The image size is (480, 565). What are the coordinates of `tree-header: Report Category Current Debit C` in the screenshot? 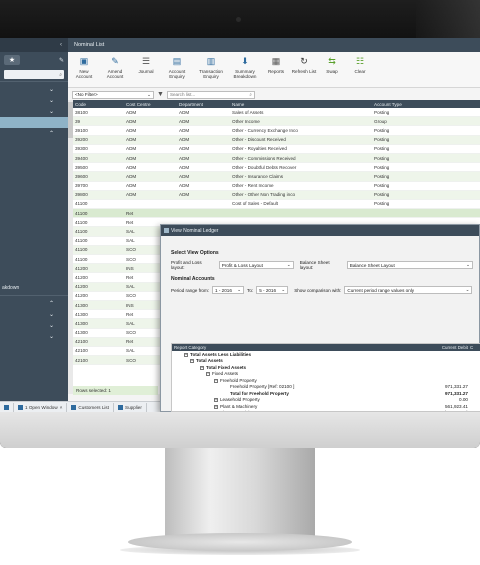 It's located at (326, 347).